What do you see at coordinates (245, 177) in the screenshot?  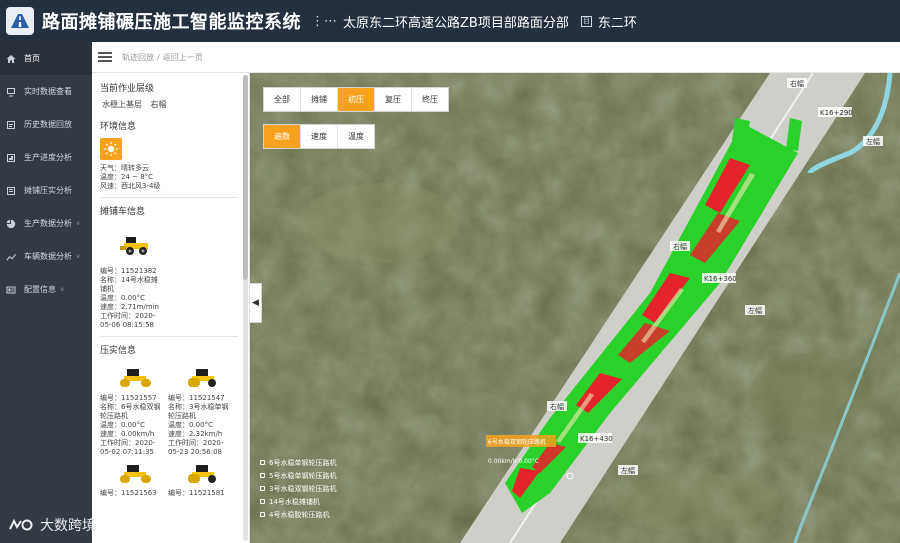 I see `scrollbar-thumb` at bounding box center [245, 177].